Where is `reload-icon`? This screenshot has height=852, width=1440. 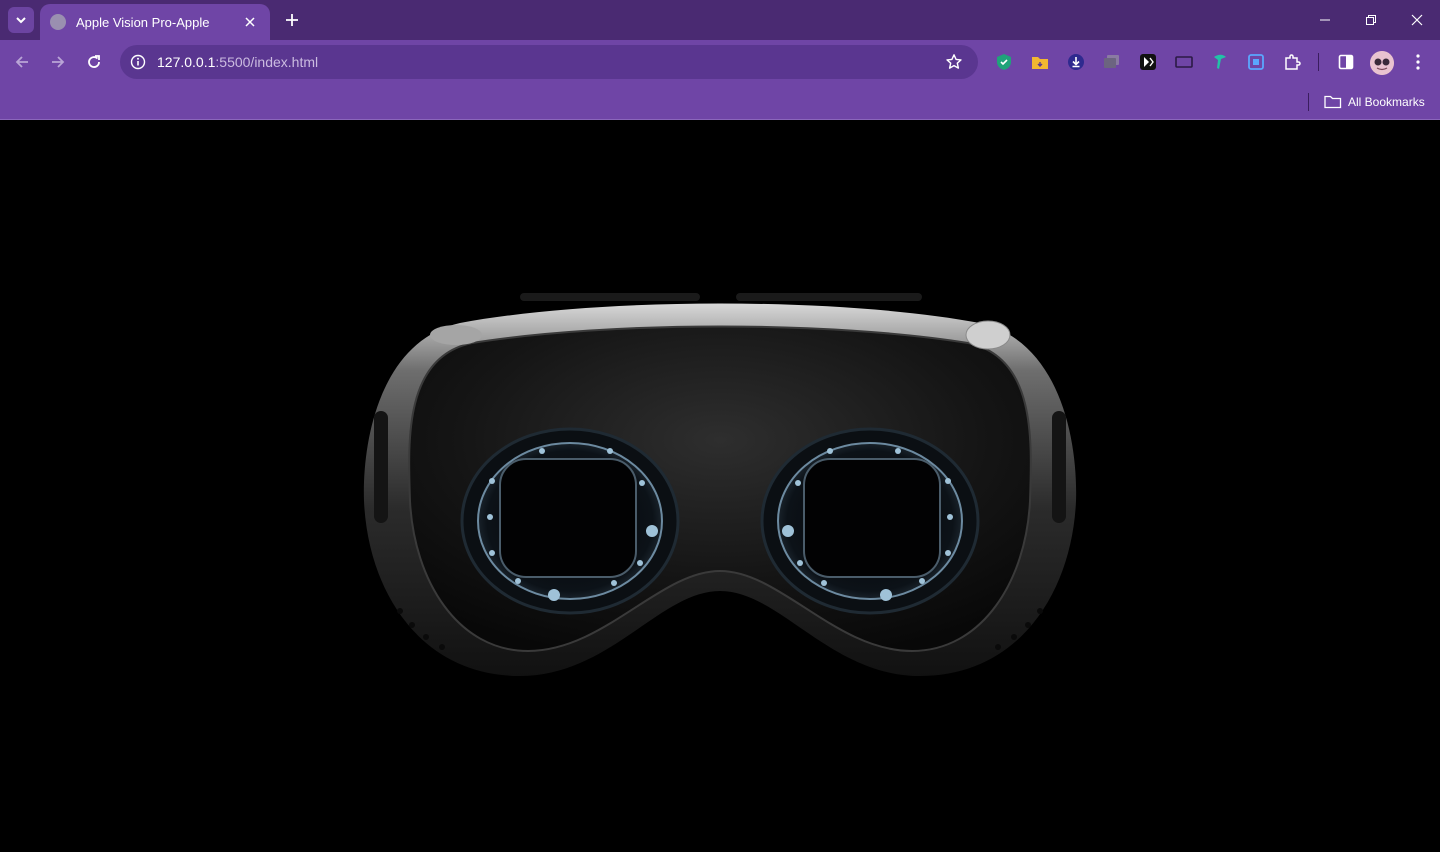
reload-icon is located at coordinates (94, 61).